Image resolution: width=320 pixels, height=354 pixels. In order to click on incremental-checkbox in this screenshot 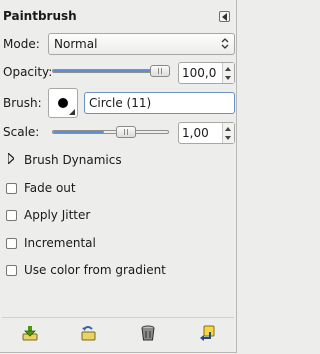, I will do `click(11, 243)`.